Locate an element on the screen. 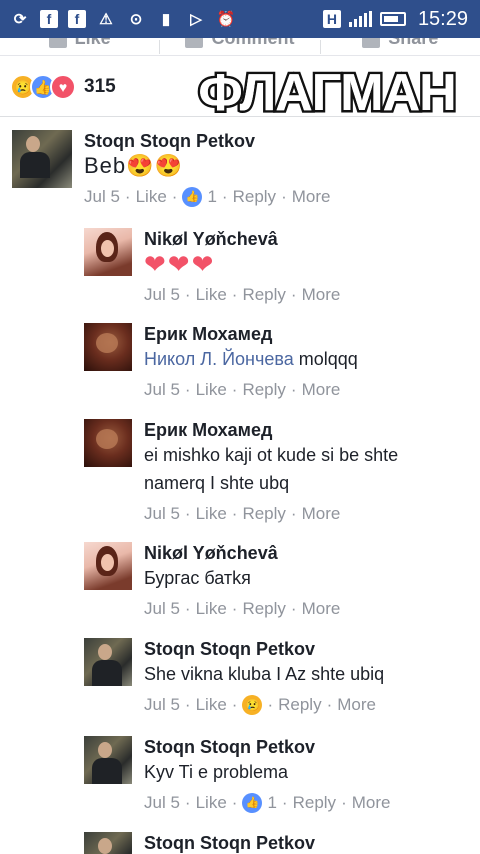 The width and height of the screenshot is (480, 854). sync-icon: ⟳ is located at coordinates (20, 19).